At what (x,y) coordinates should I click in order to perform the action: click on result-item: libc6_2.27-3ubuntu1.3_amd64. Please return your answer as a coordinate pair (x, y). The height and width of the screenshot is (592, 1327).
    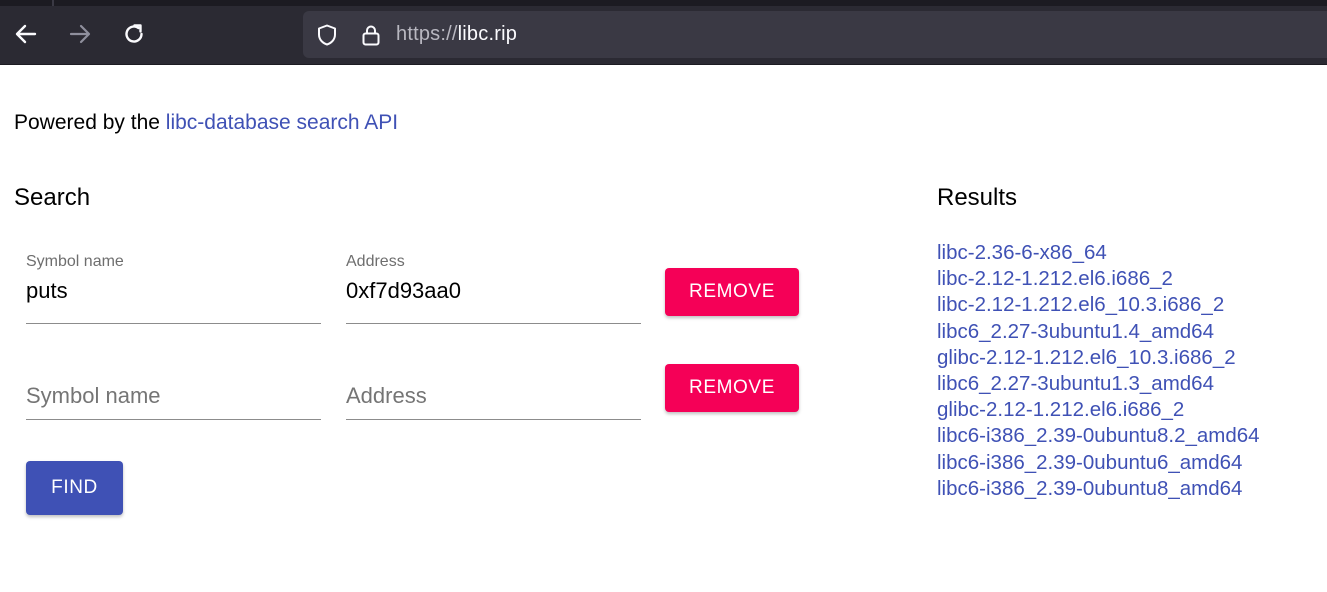
    Looking at the image, I should click on (1098, 384).